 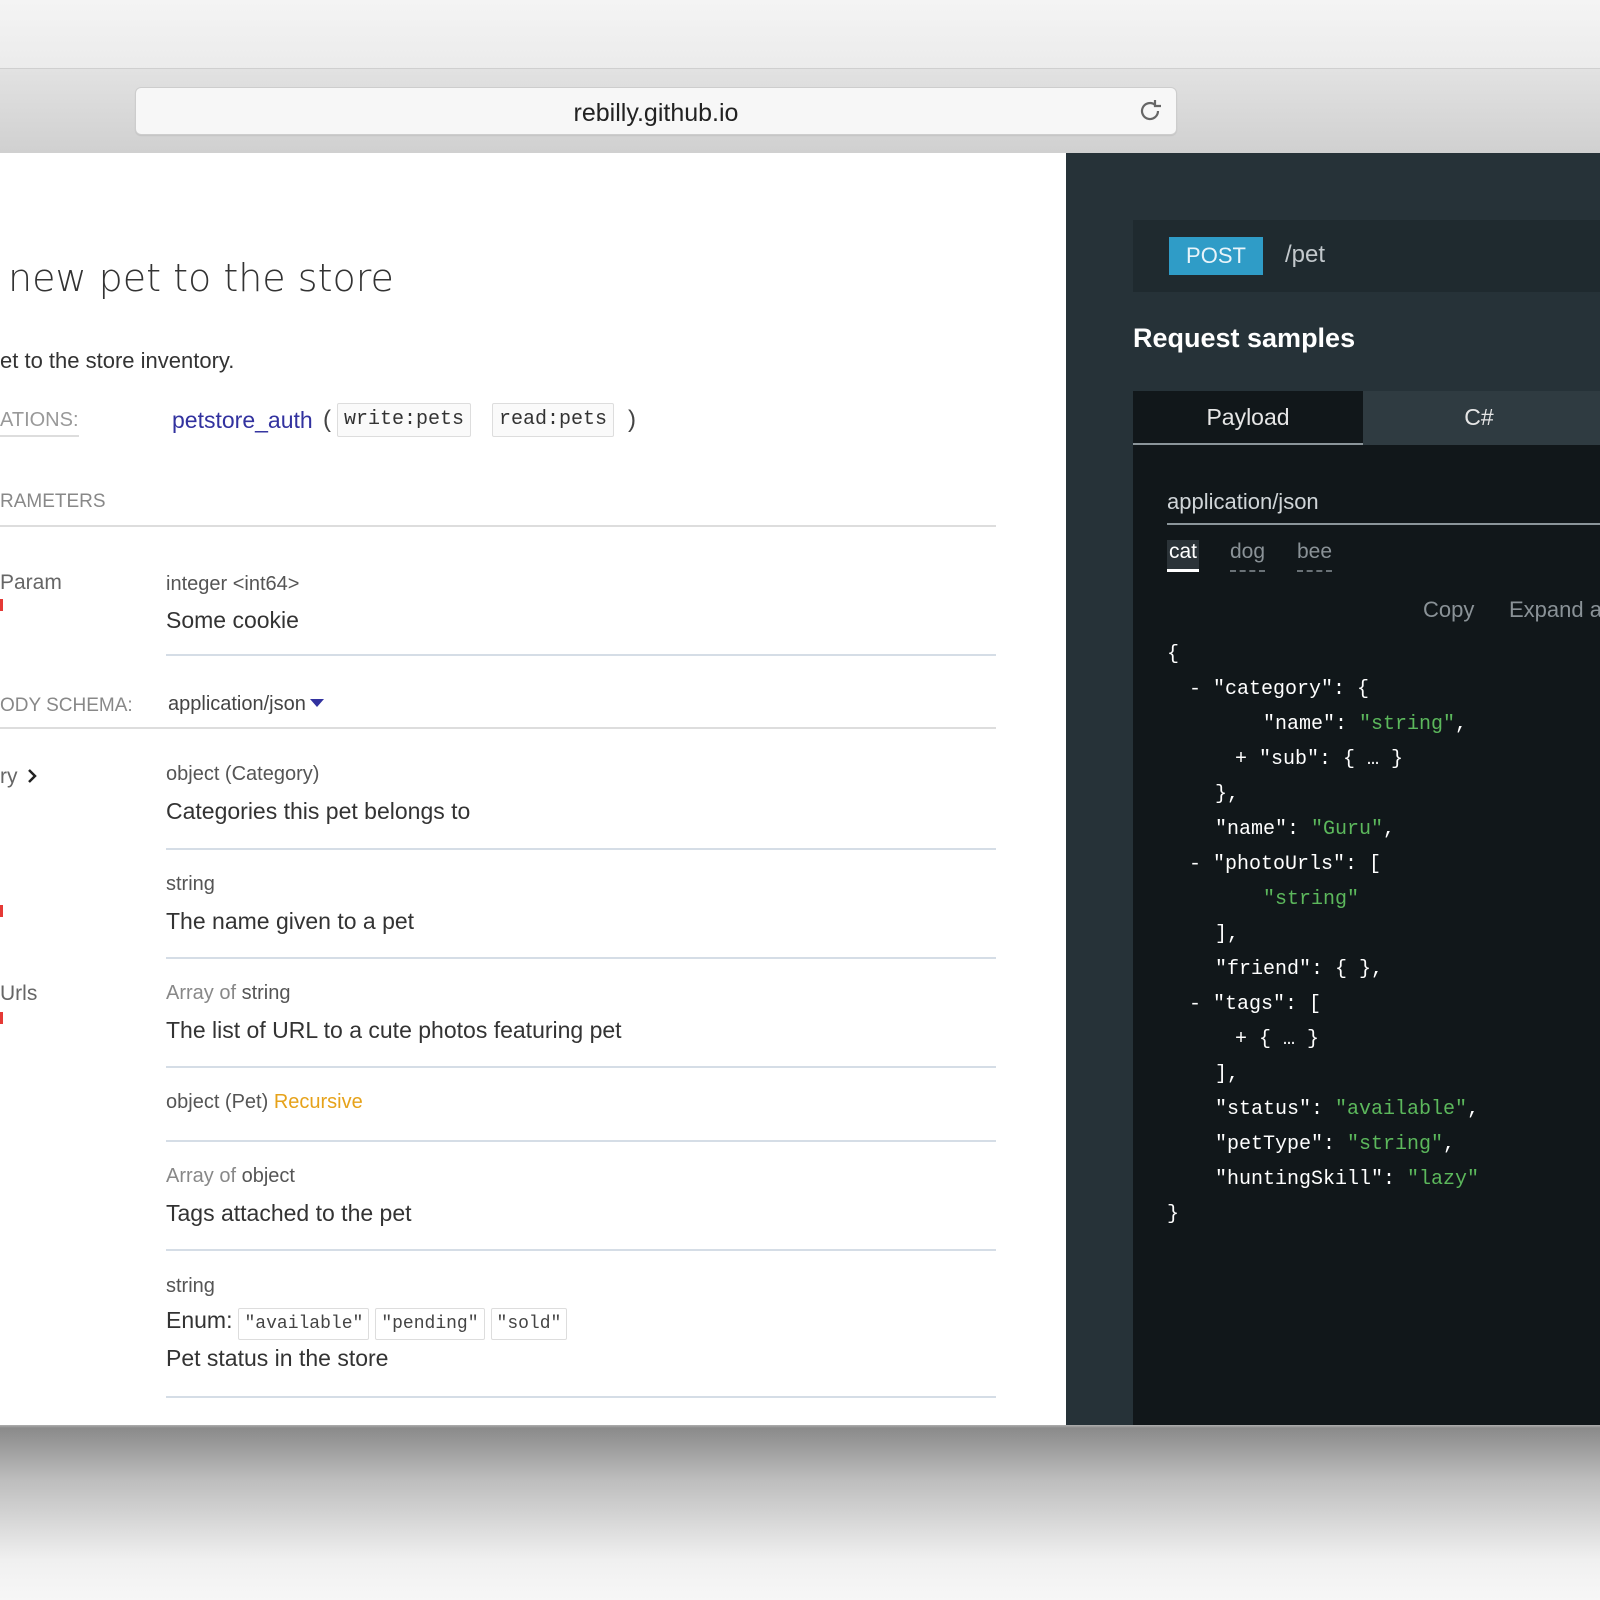 What do you see at coordinates (31, 582) in the screenshot?
I see `param-name: Param` at bounding box center [31, 582].